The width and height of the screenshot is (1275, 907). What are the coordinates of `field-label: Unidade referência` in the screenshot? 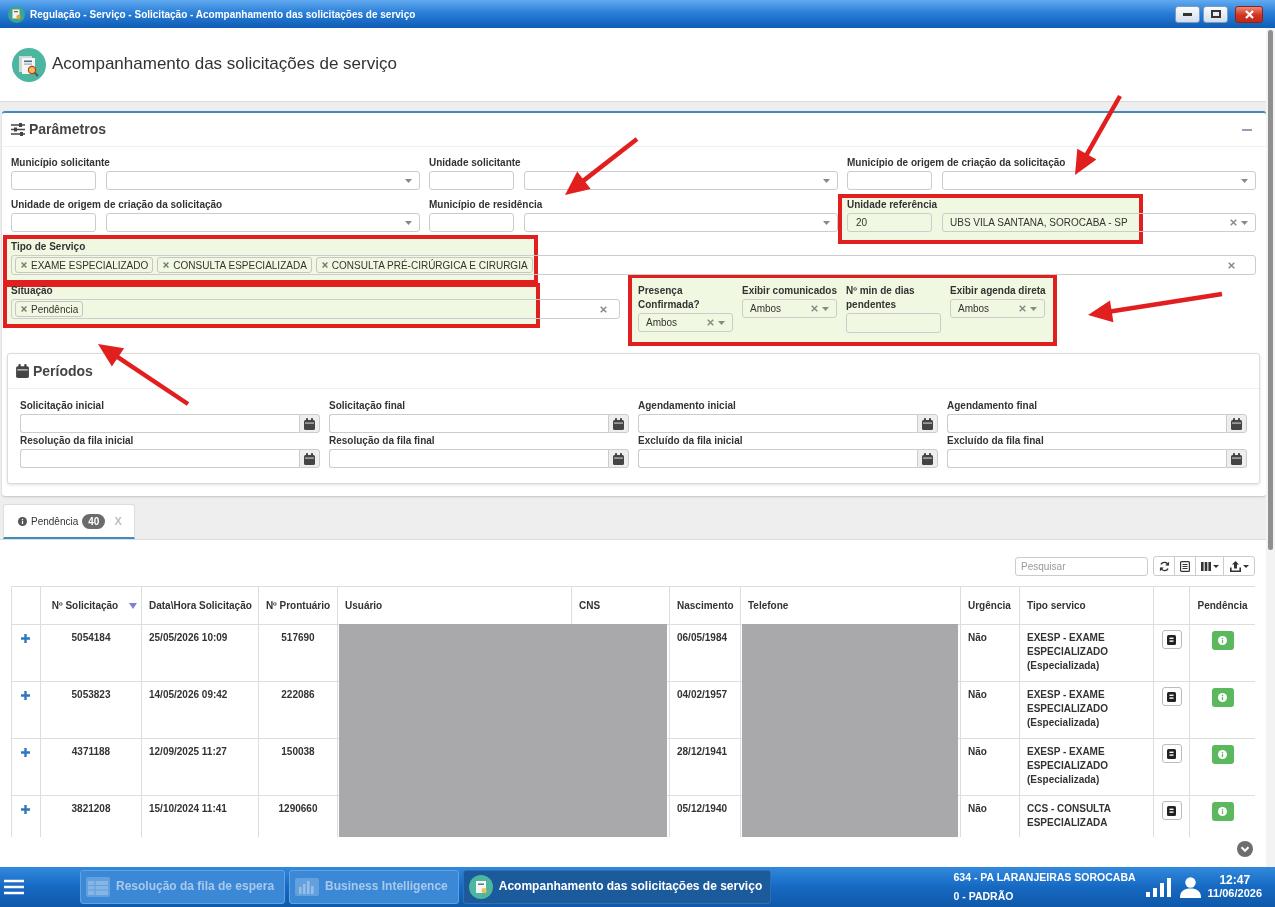 It's located at (893, 205).